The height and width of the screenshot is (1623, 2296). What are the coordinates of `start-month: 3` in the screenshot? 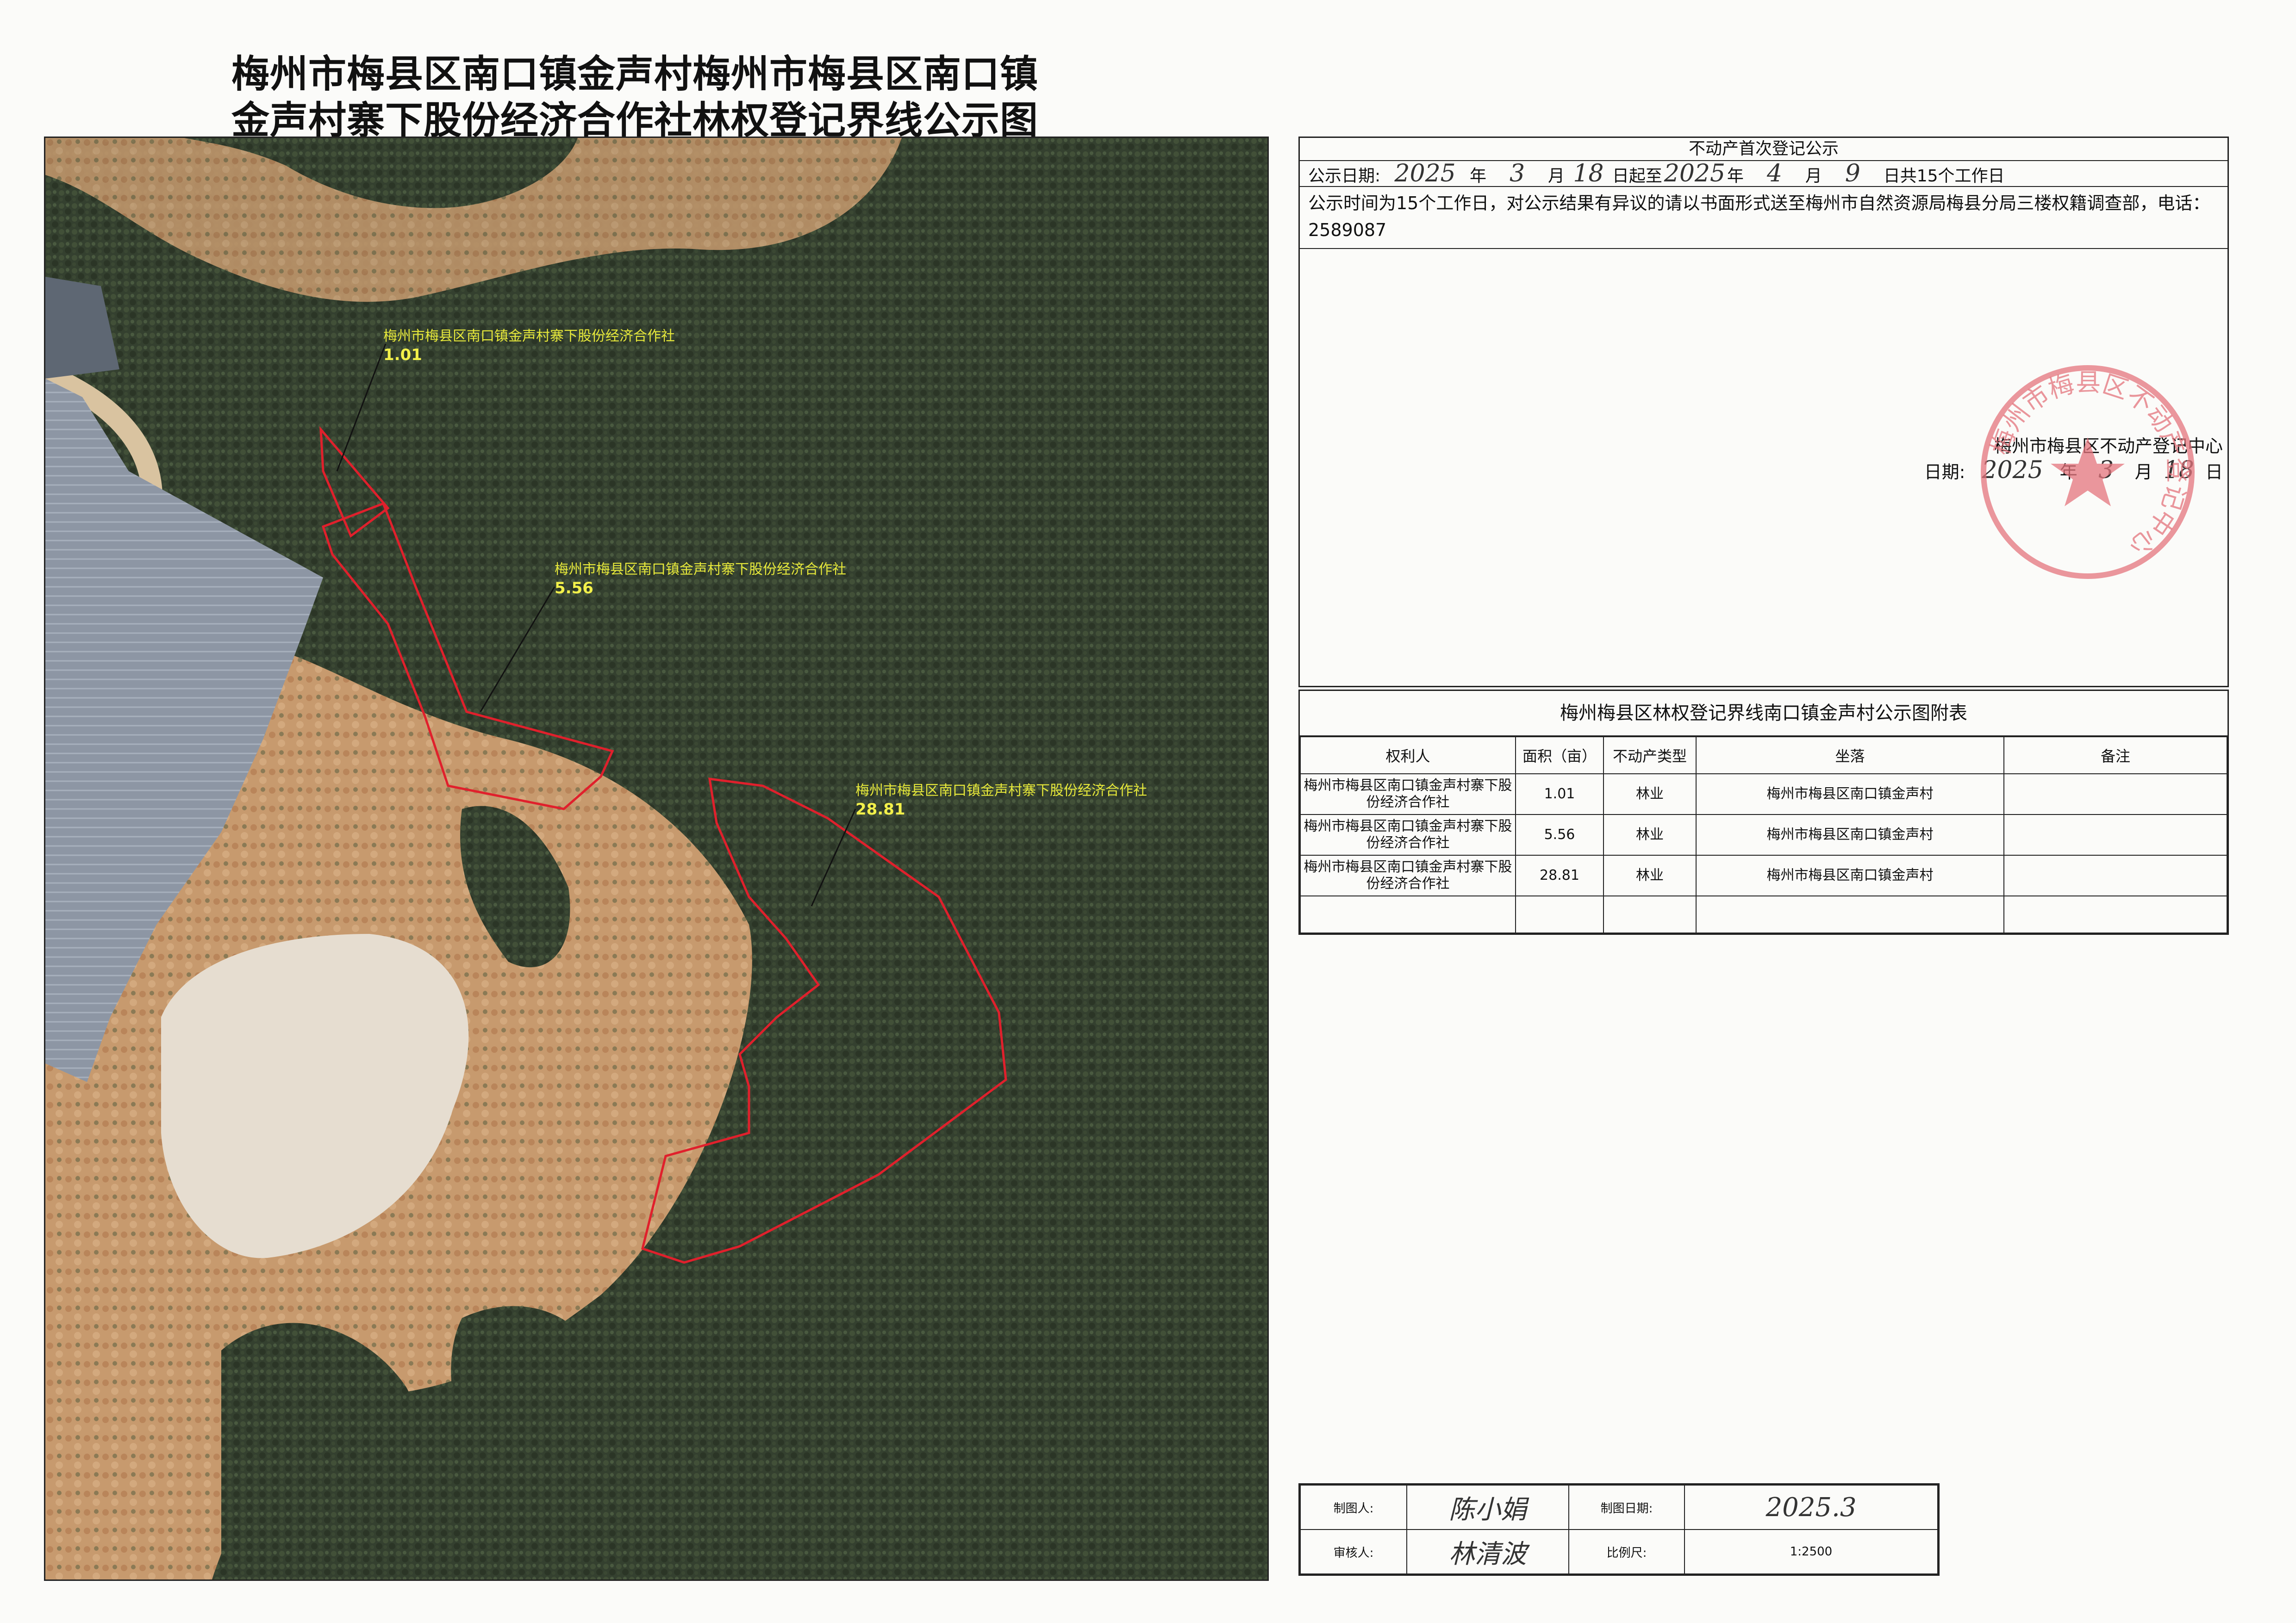 It's located at (1517, 173).